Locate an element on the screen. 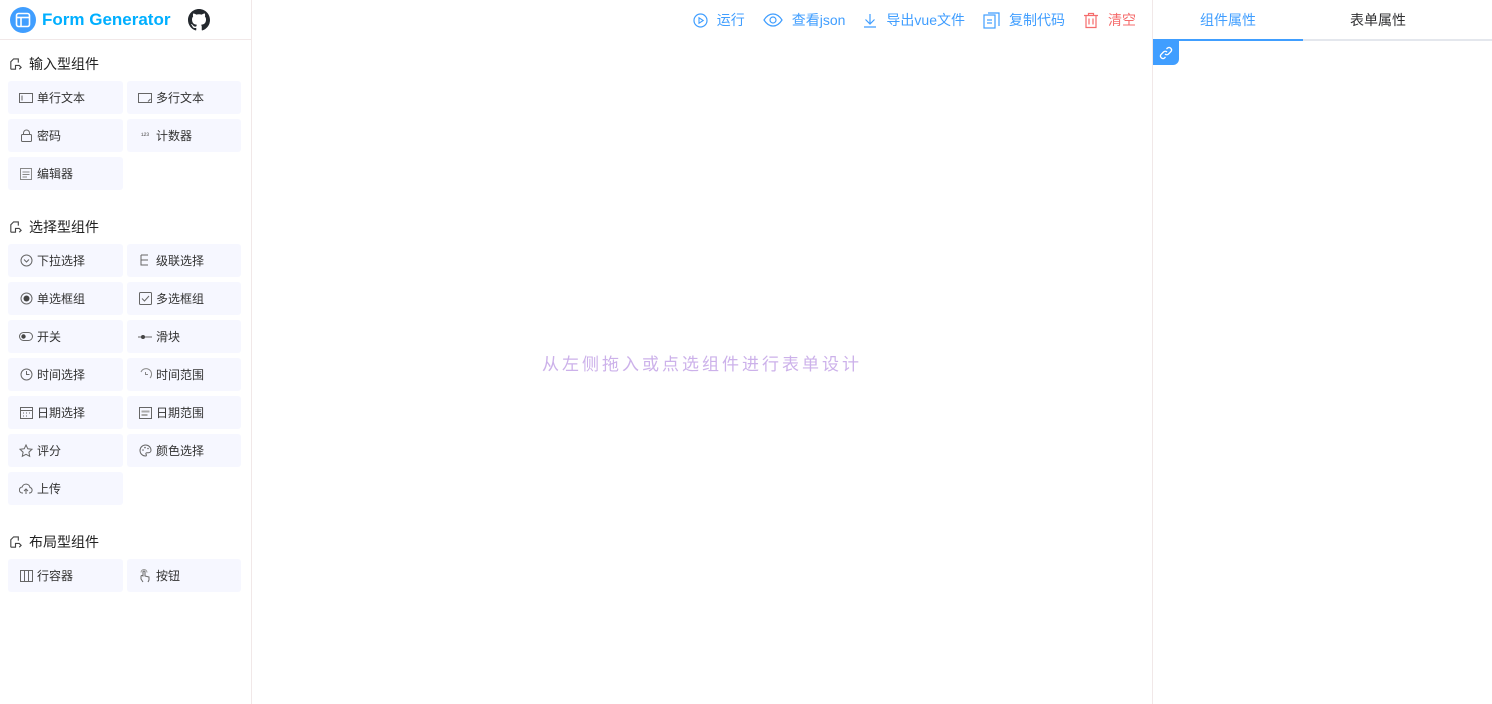 This screenshot has width=1492, height=704. run-button: 运行 is located at coordinates (719, 20).